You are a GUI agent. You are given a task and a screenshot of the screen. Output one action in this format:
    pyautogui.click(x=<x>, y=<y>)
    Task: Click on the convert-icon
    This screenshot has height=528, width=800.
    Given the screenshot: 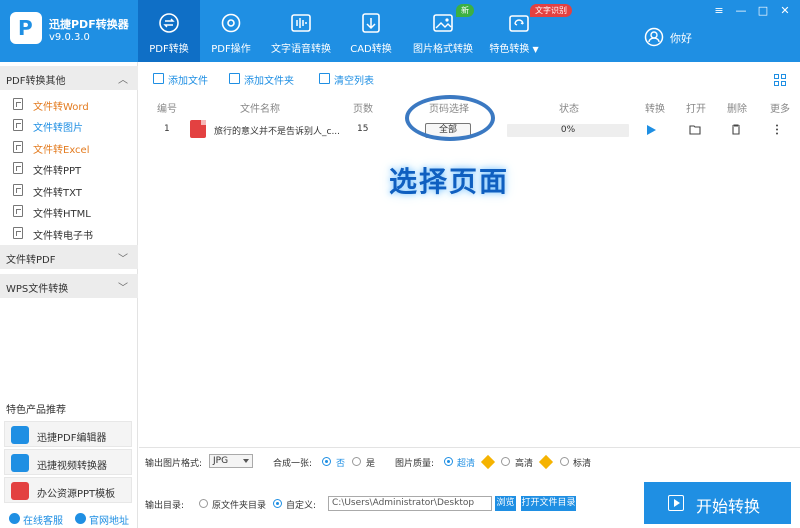 What is the action you would take?
    pyautogui.click(x=169, y=23)
    